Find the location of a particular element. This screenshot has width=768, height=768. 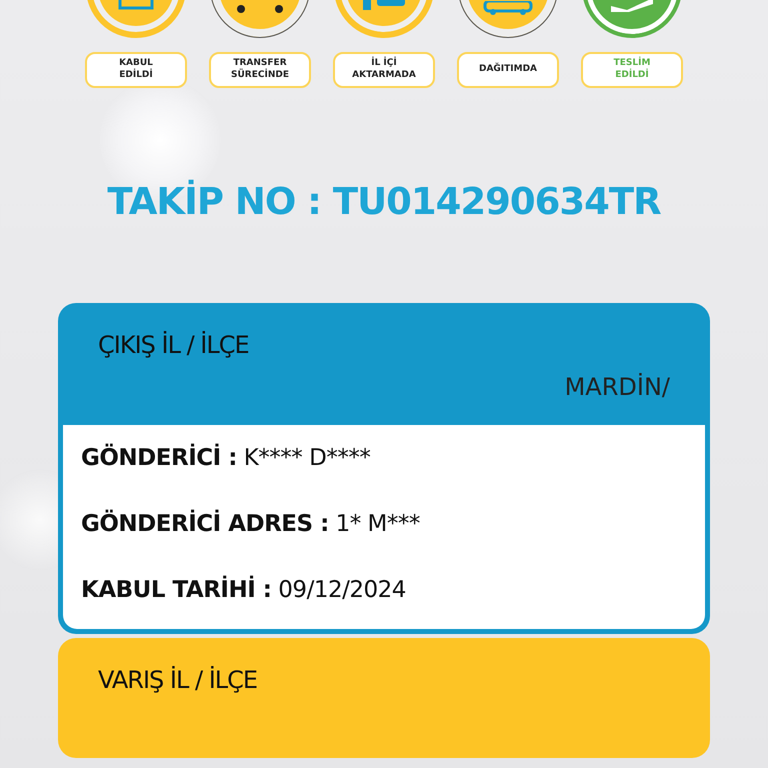

detail-line: KABUL TARİHİ : 09/12/2024 is located at coordinates (244, 590).